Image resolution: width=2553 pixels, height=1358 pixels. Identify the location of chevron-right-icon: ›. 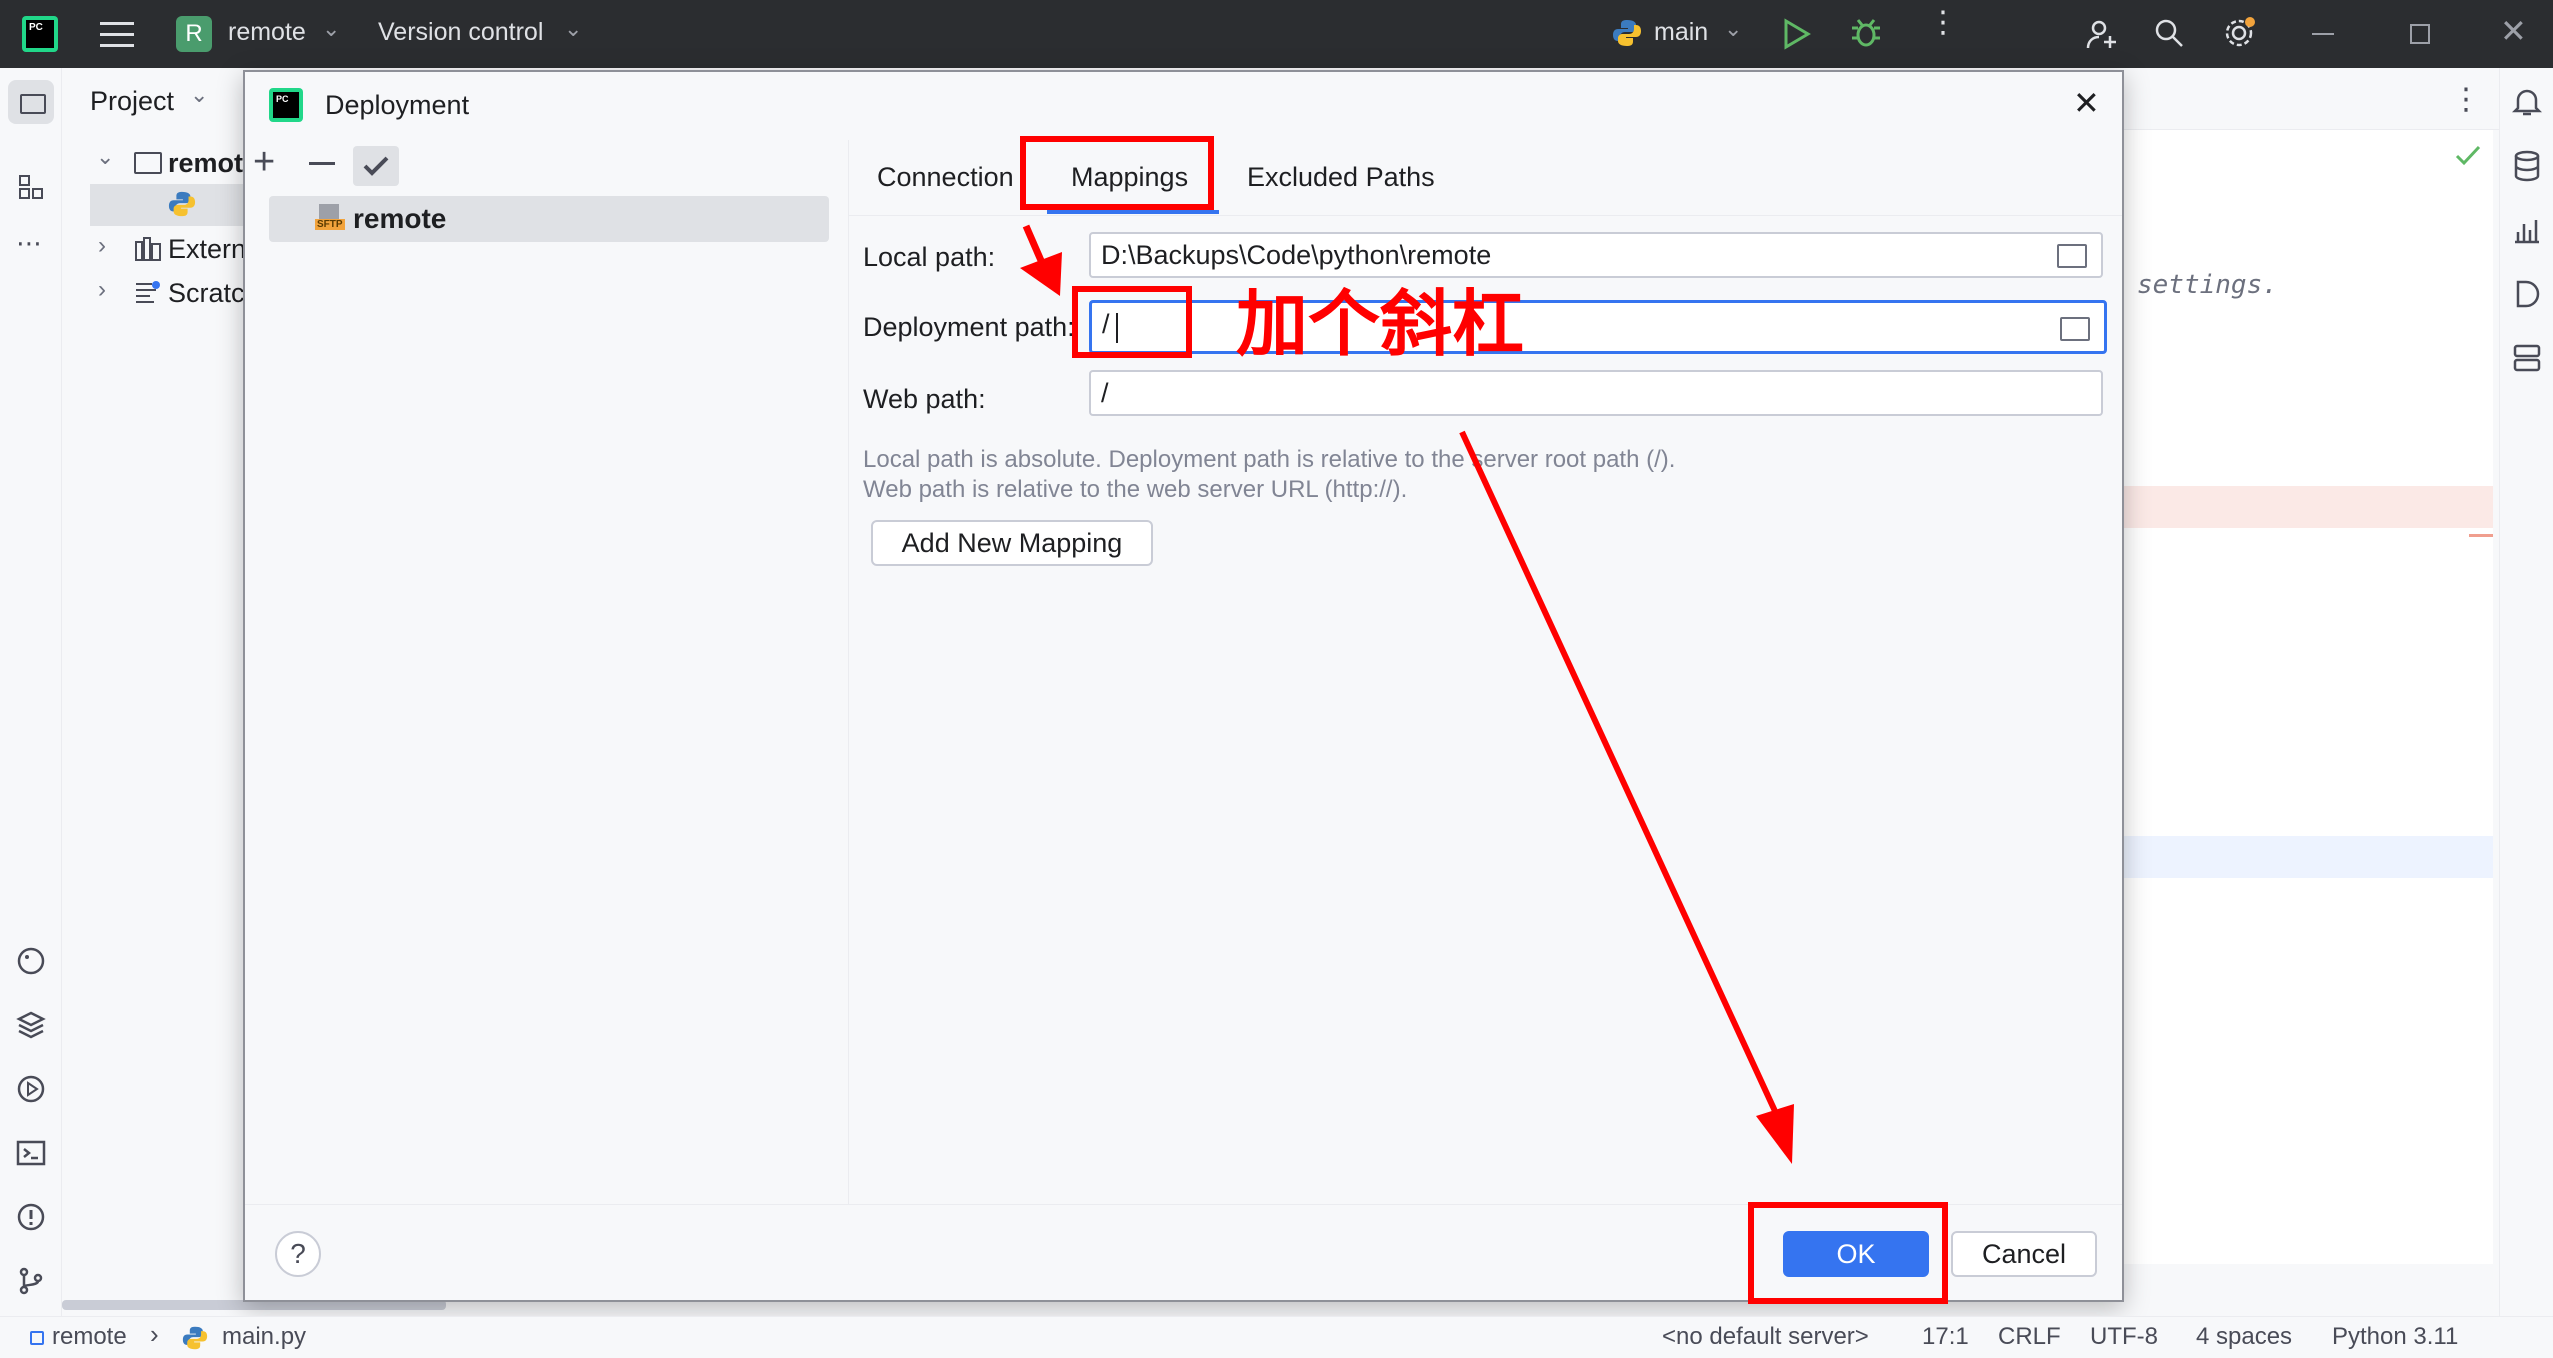
(154, 1334).